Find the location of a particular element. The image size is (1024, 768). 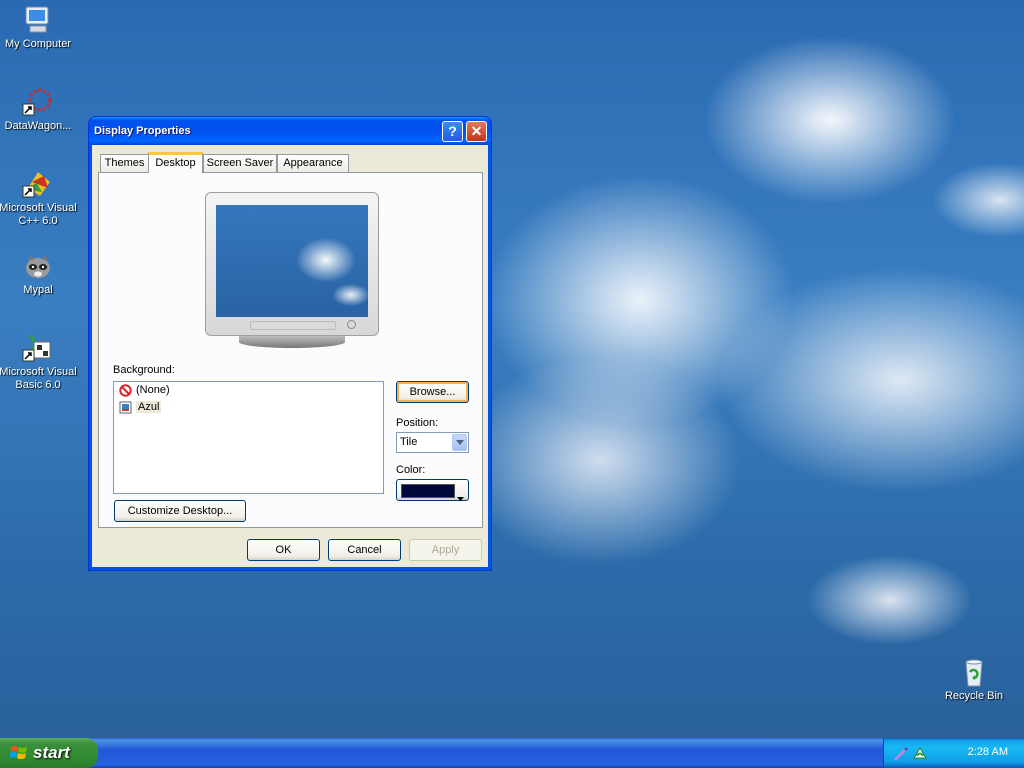

monitor-preview is located at coordinates (292, 270).